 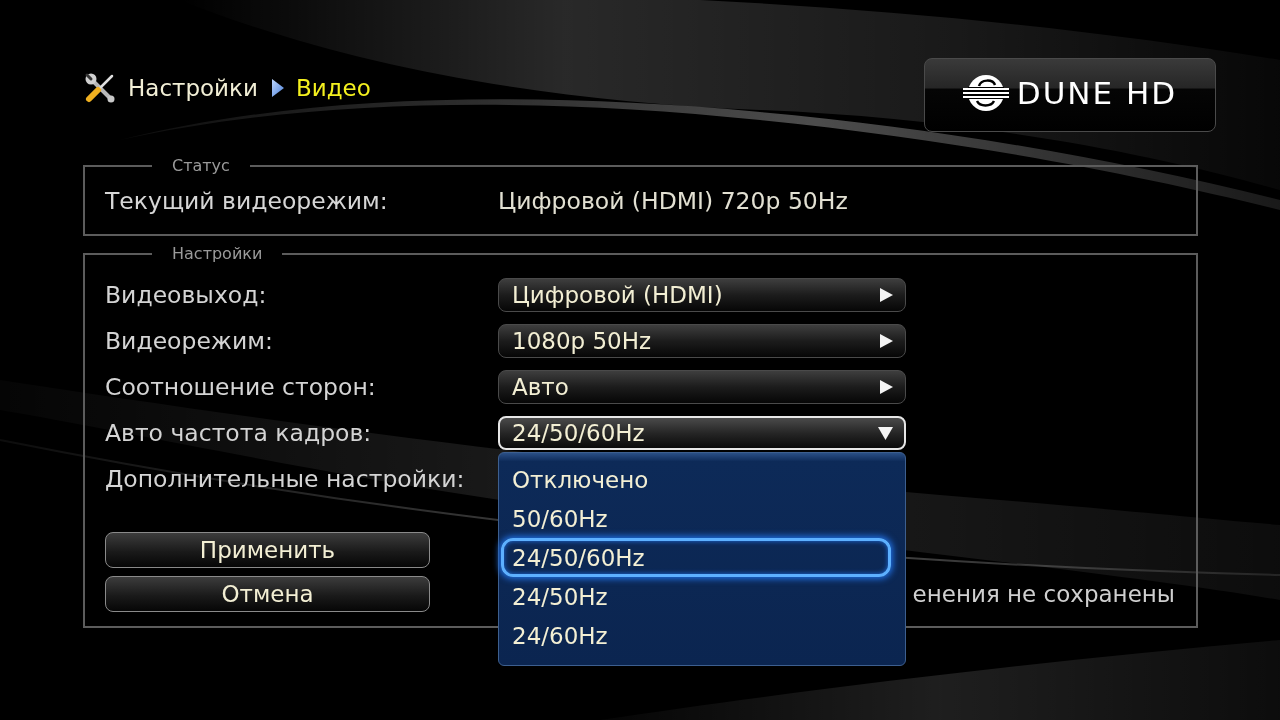 What do you see at coordinates (285, 479) in the screenshot?
I see `setting-label: Дополнительные настройки:` at bounding box center [285, 479].